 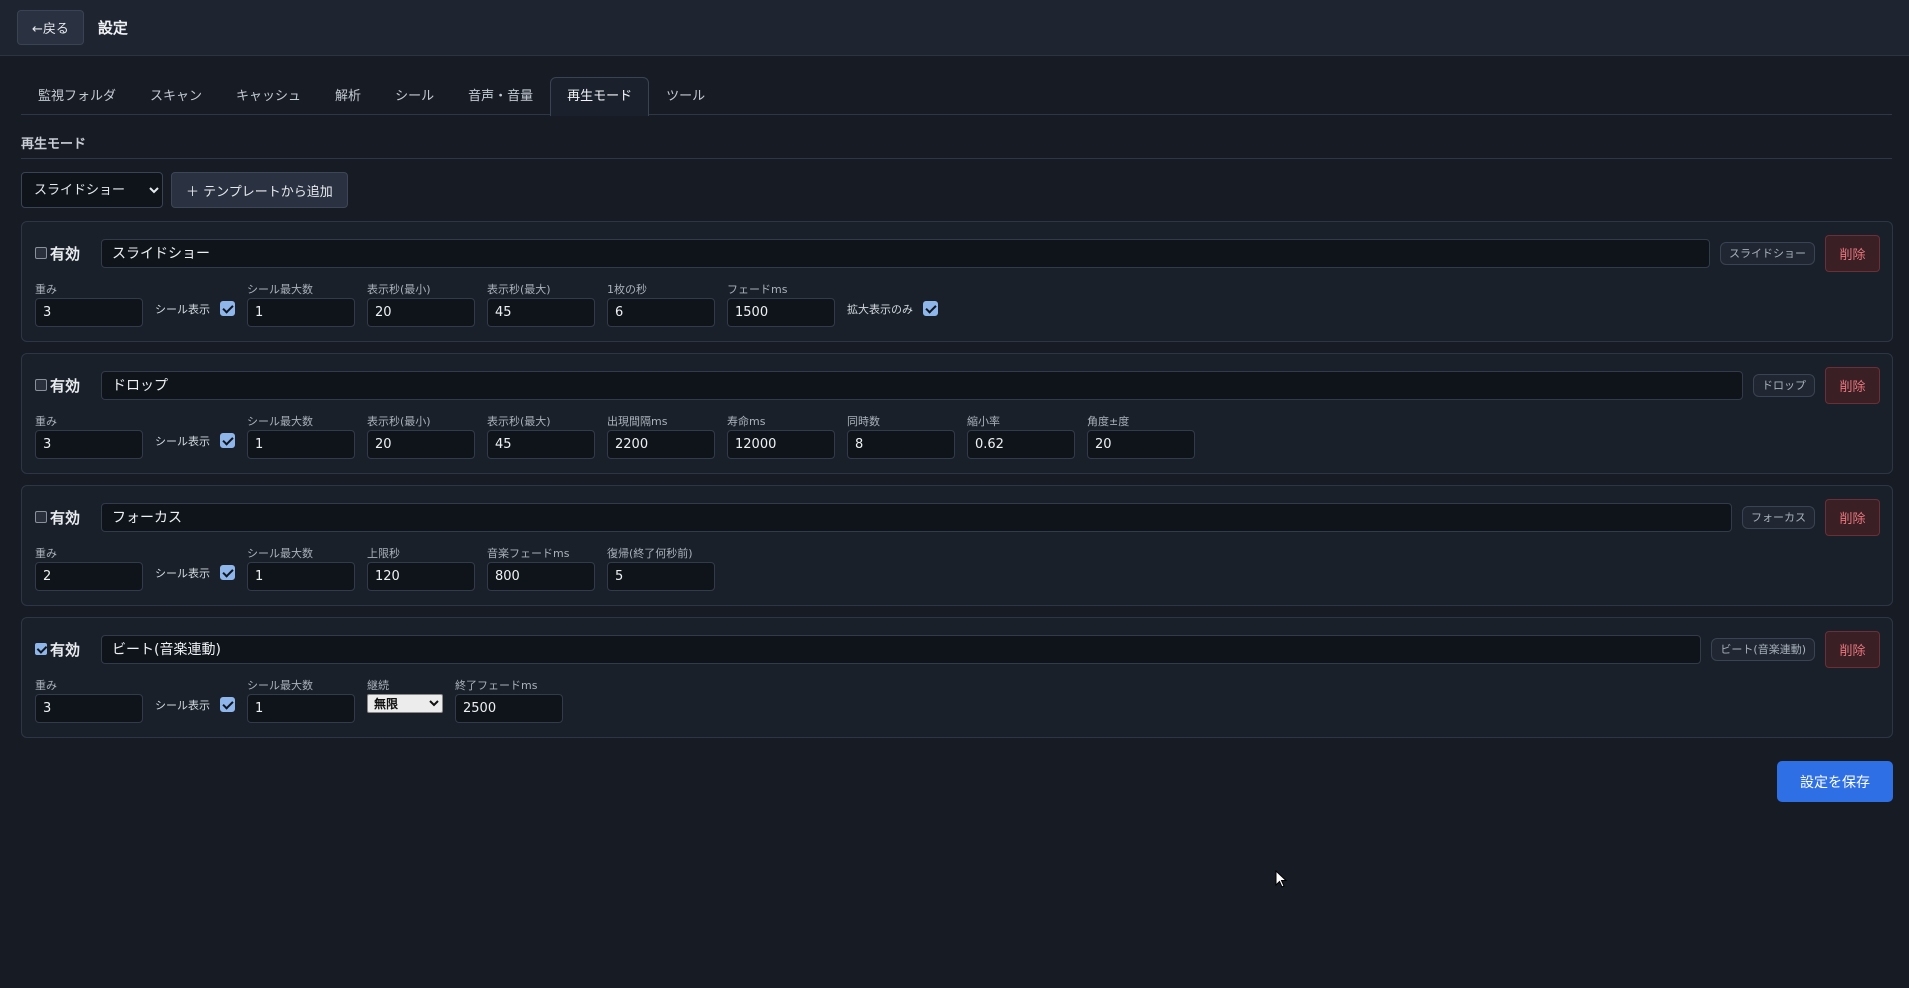 What do you see at coordinates (863, 421) in the screenshot?
I see `field-label: 同時数` at bounding box center [863, 421].